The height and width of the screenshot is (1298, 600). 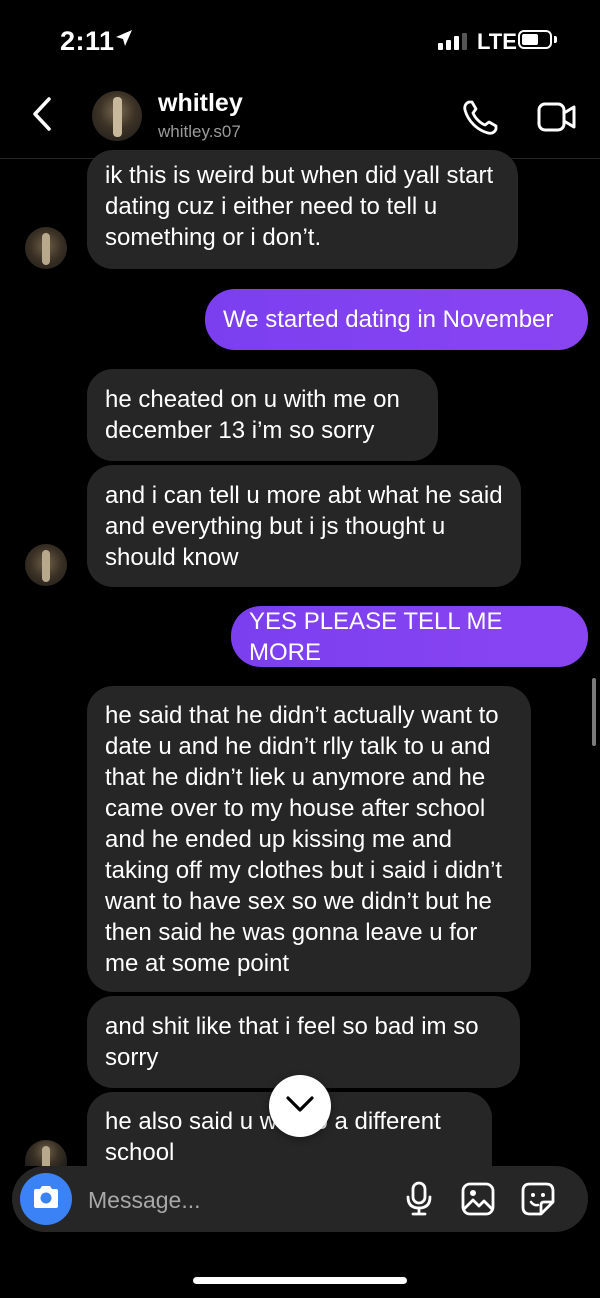 What do you see at coordinates (452, 41) in the screenshot?
I see `signal-icon` at bounding box center [452, 41].